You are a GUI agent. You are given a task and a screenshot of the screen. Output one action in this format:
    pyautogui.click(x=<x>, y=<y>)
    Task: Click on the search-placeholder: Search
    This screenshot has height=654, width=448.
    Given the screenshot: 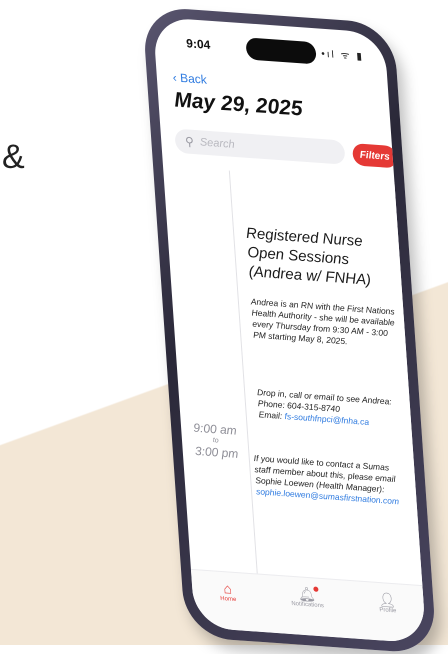 What is the action you would take?
    pyautogui.click(x=217, y=143)
    